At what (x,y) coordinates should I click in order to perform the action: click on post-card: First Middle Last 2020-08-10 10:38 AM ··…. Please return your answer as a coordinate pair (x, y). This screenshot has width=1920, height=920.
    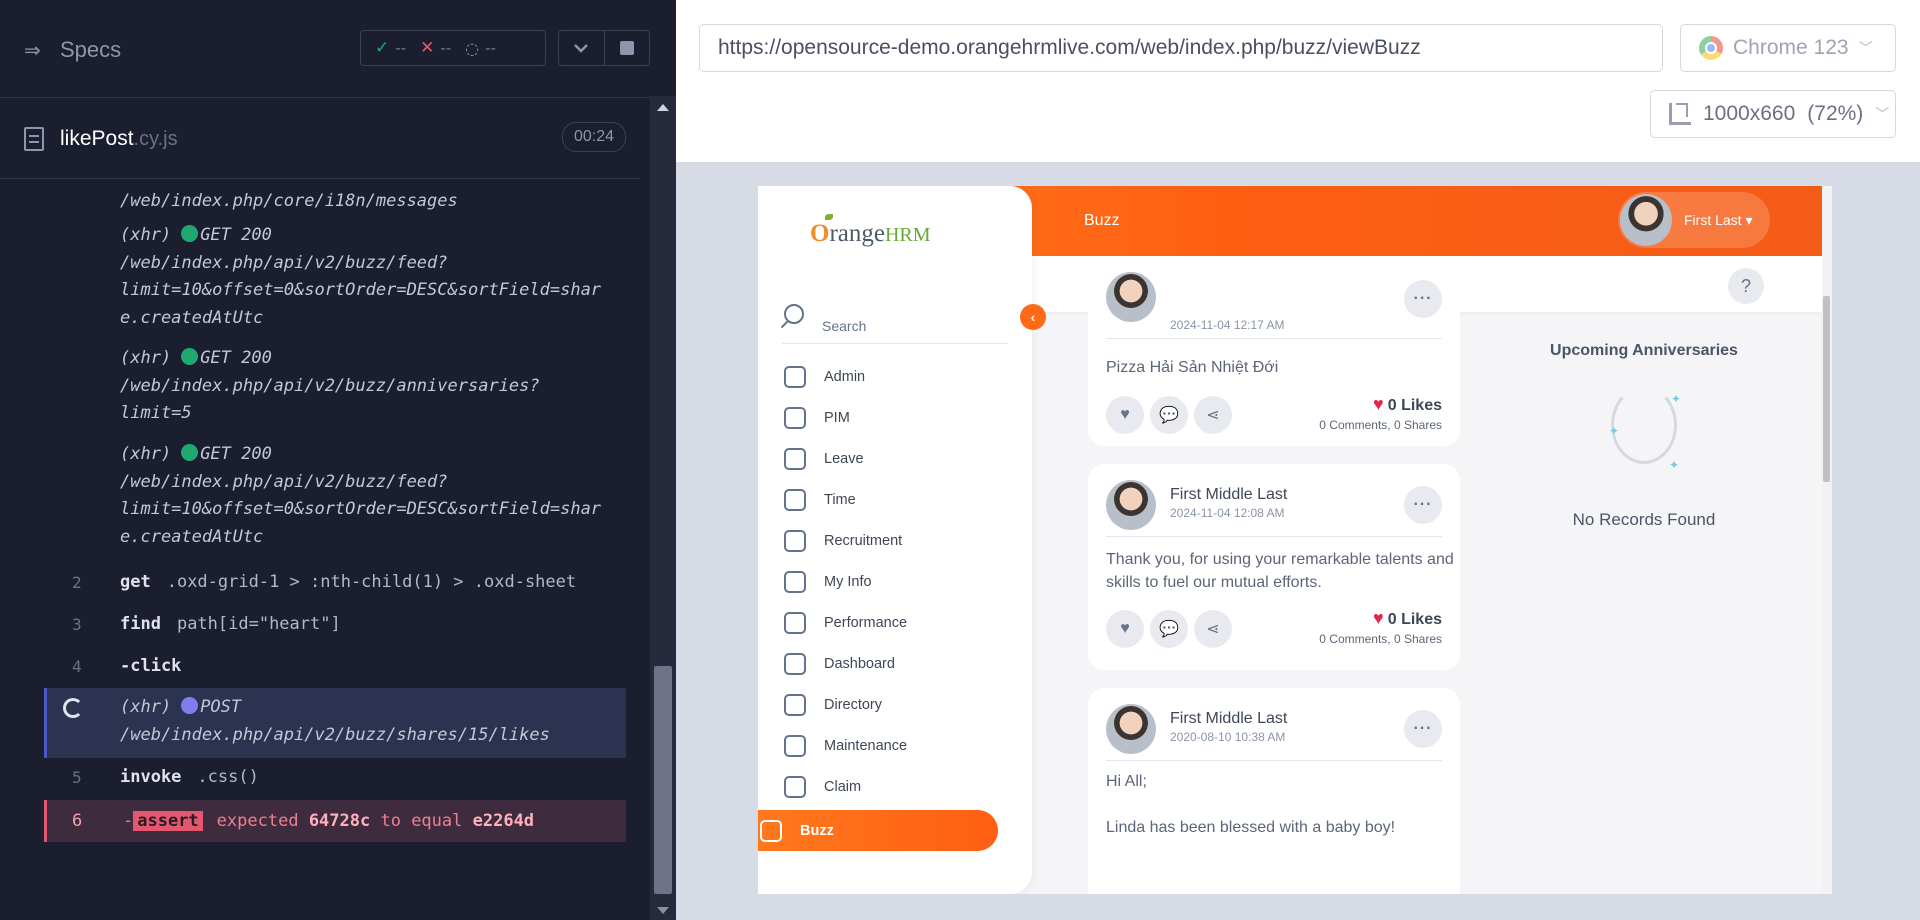
    Looking at the image, I should click on (1274, 791).